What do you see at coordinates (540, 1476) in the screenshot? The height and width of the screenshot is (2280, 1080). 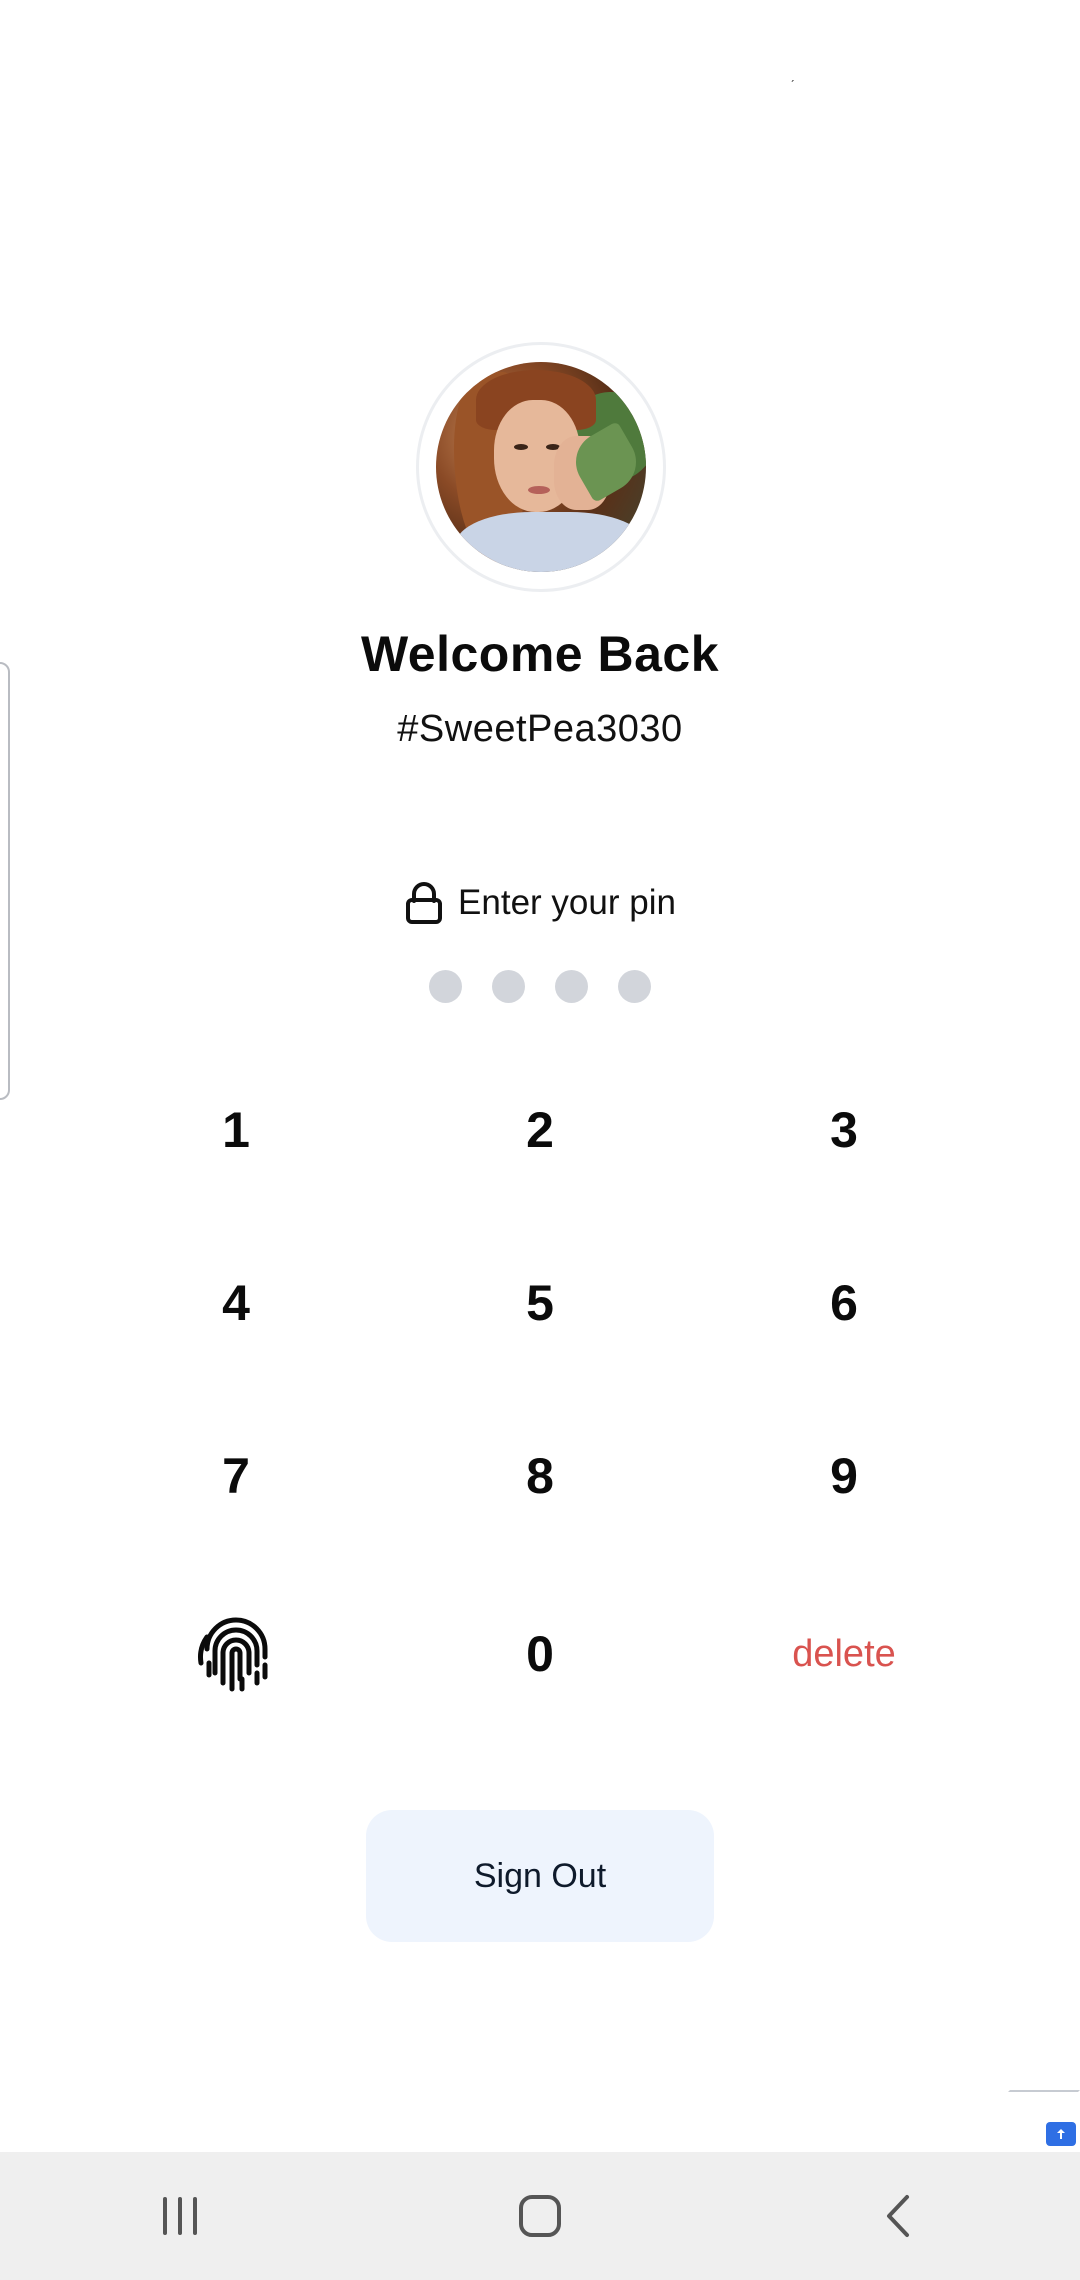 I see `key-8: 8` at bounding box center [540, 1476].